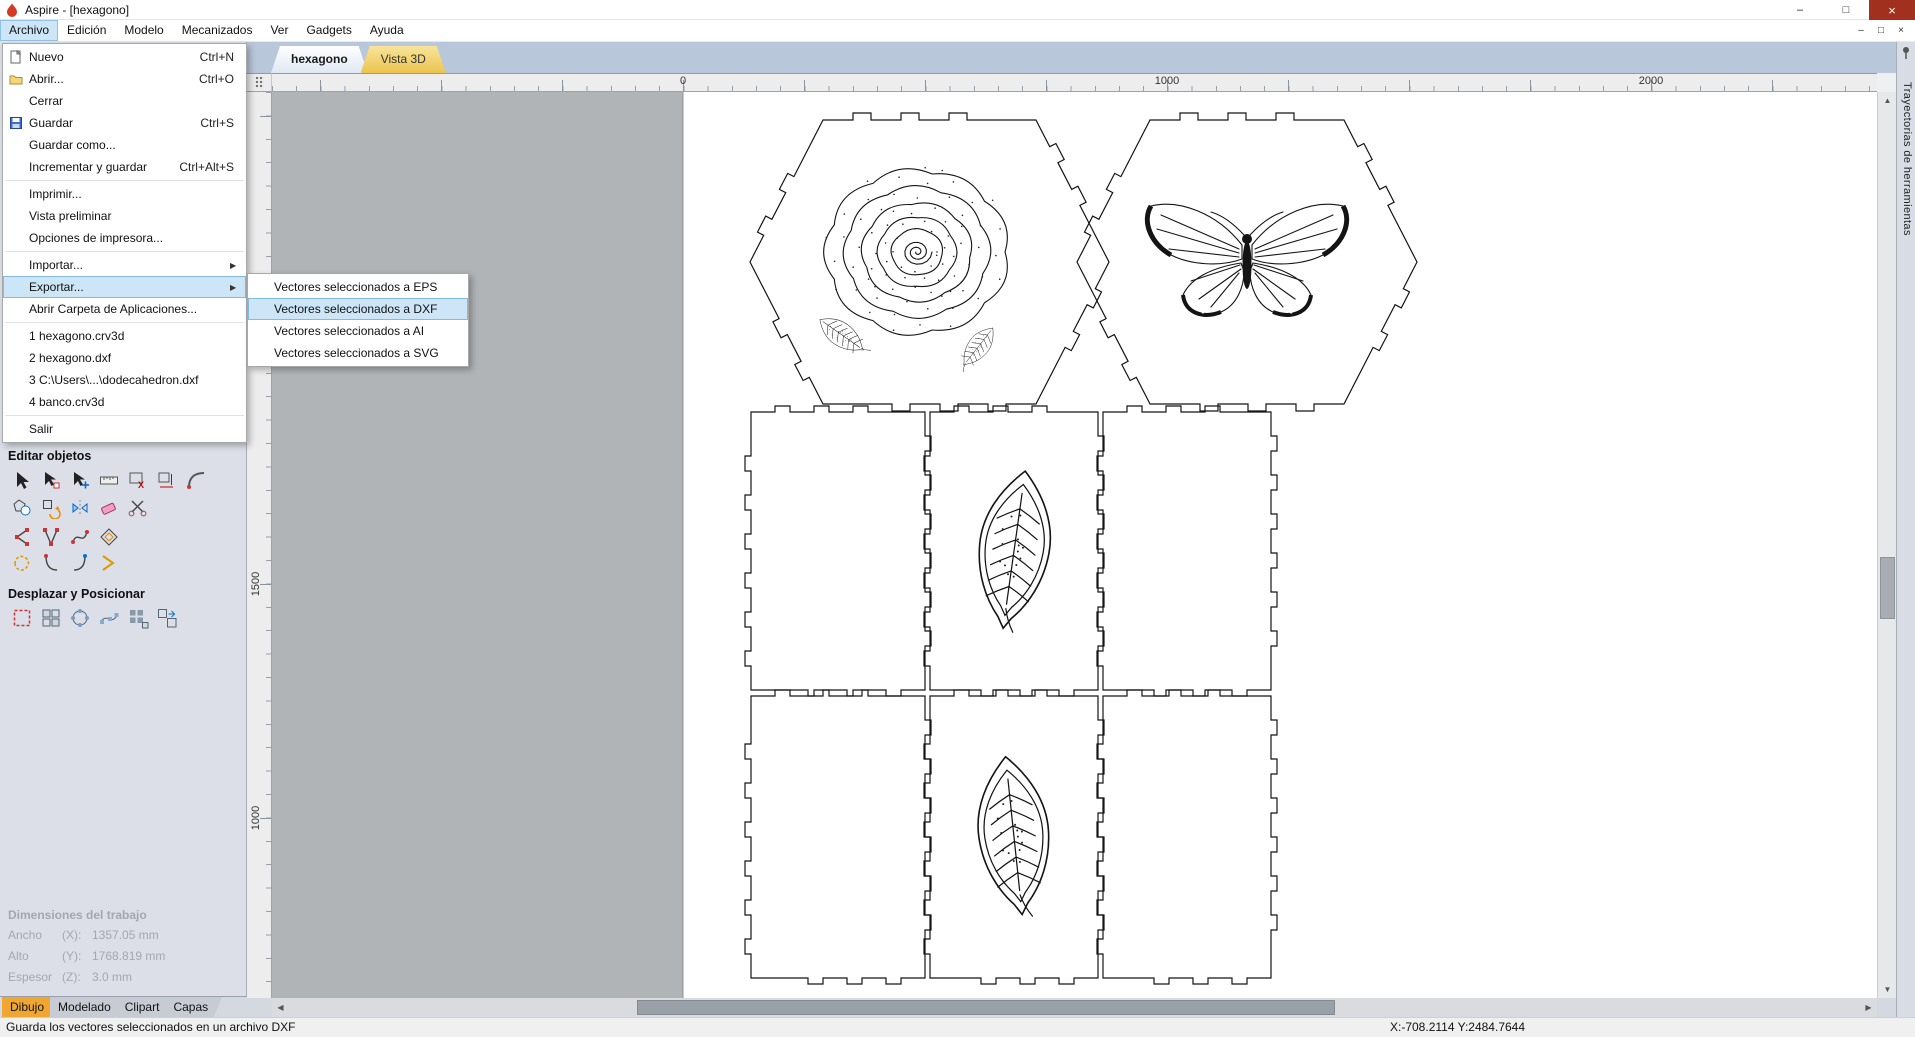 Image resolution: width=1915 pixels, height=1037 pixels. I want to click on group-tool-icon, so click(51, 507).